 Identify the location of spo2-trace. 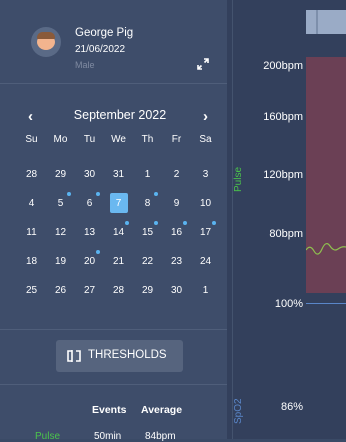
(326, 303).